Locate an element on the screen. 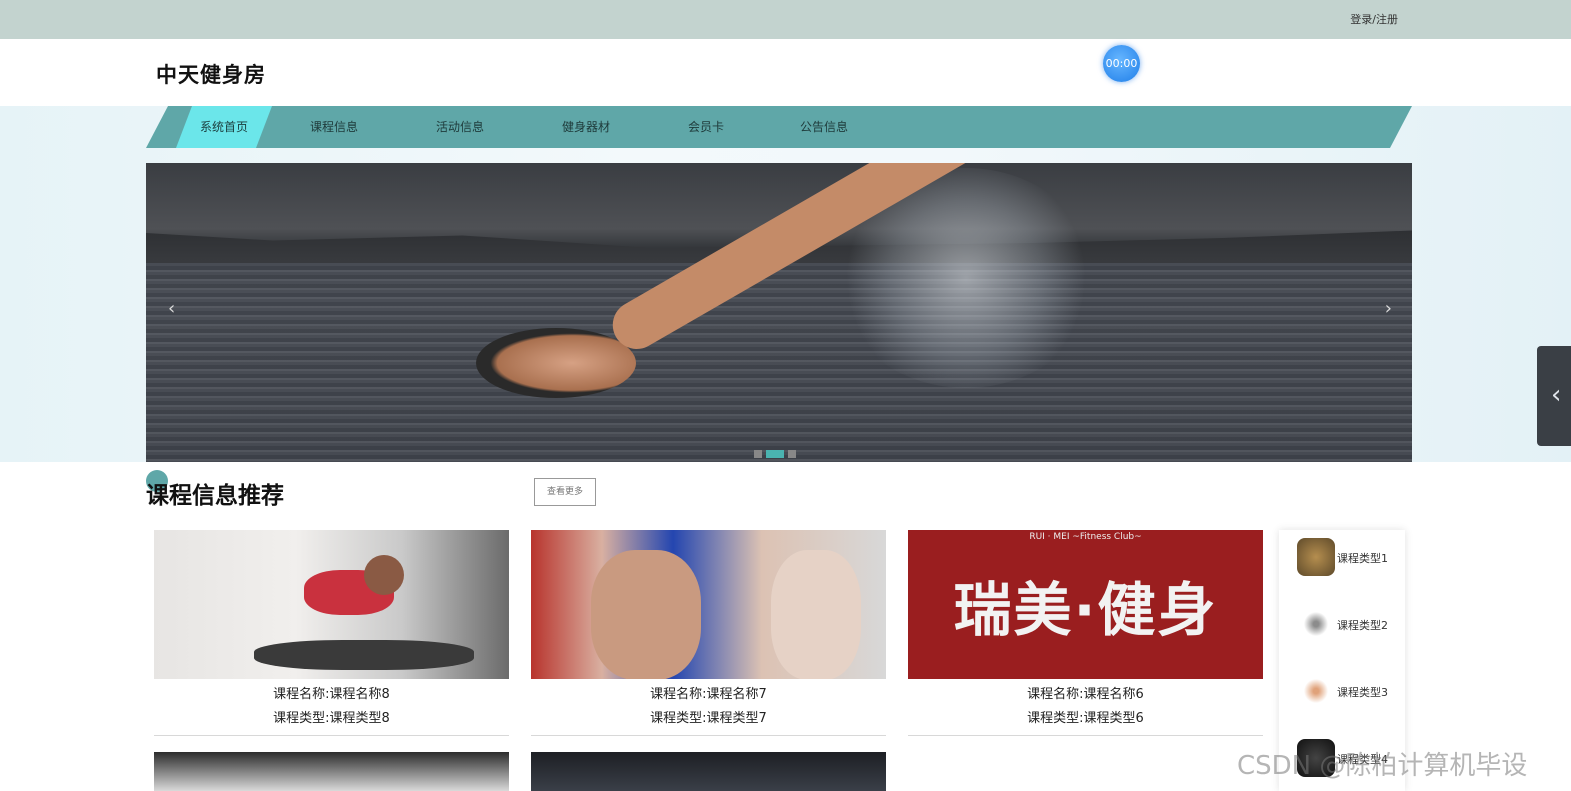 This screenshot has height=791, width=1571. nav-item-courses: 课程信息 is located at coordinates (334, 127).